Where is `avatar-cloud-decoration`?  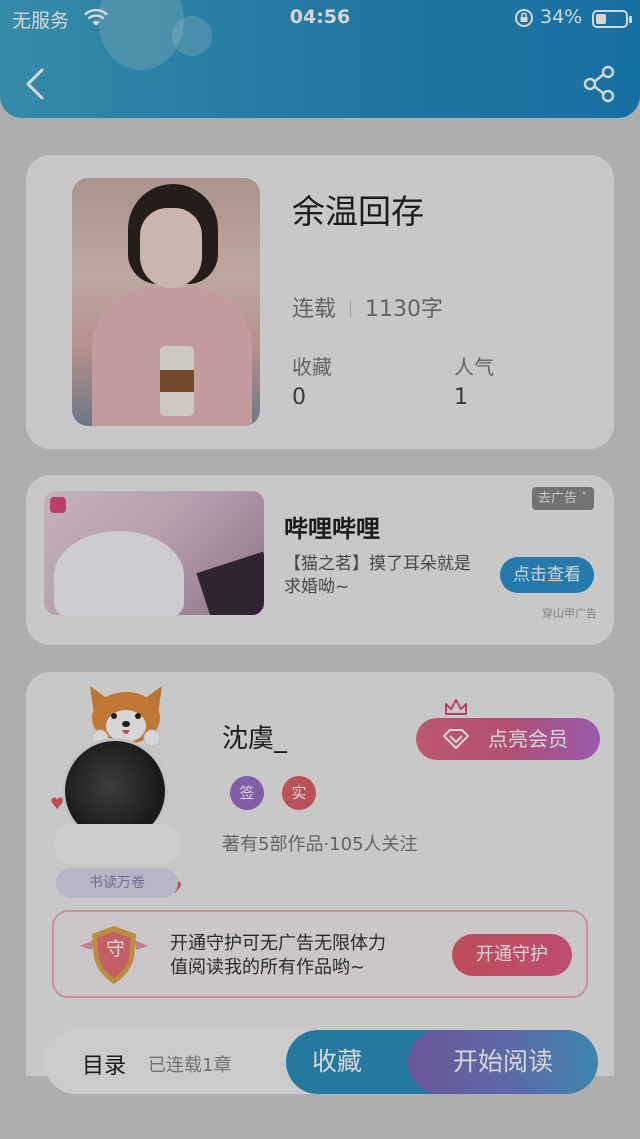
avatar-cloud-decoration is located at coordinates (117, 844).